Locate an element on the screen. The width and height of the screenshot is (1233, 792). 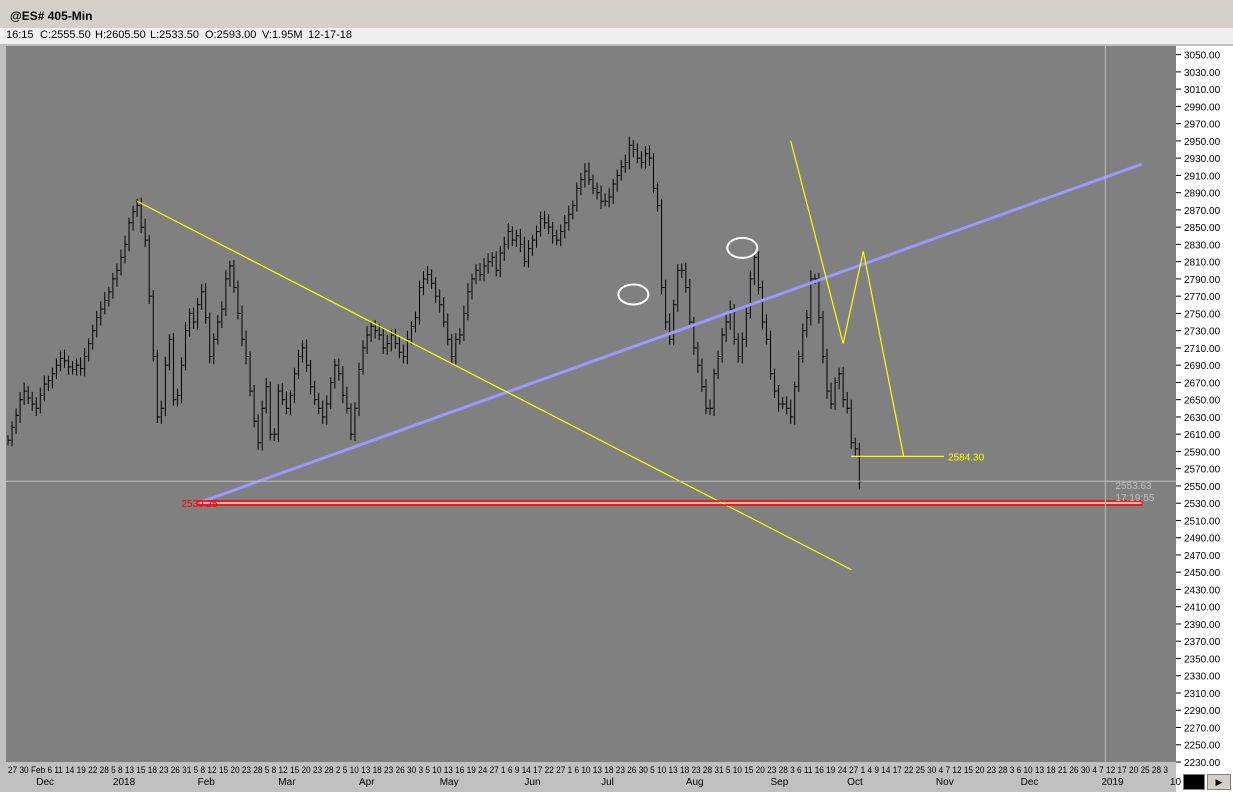
y-tick-label: 2750.00 is located at coordinates (1202, 314).